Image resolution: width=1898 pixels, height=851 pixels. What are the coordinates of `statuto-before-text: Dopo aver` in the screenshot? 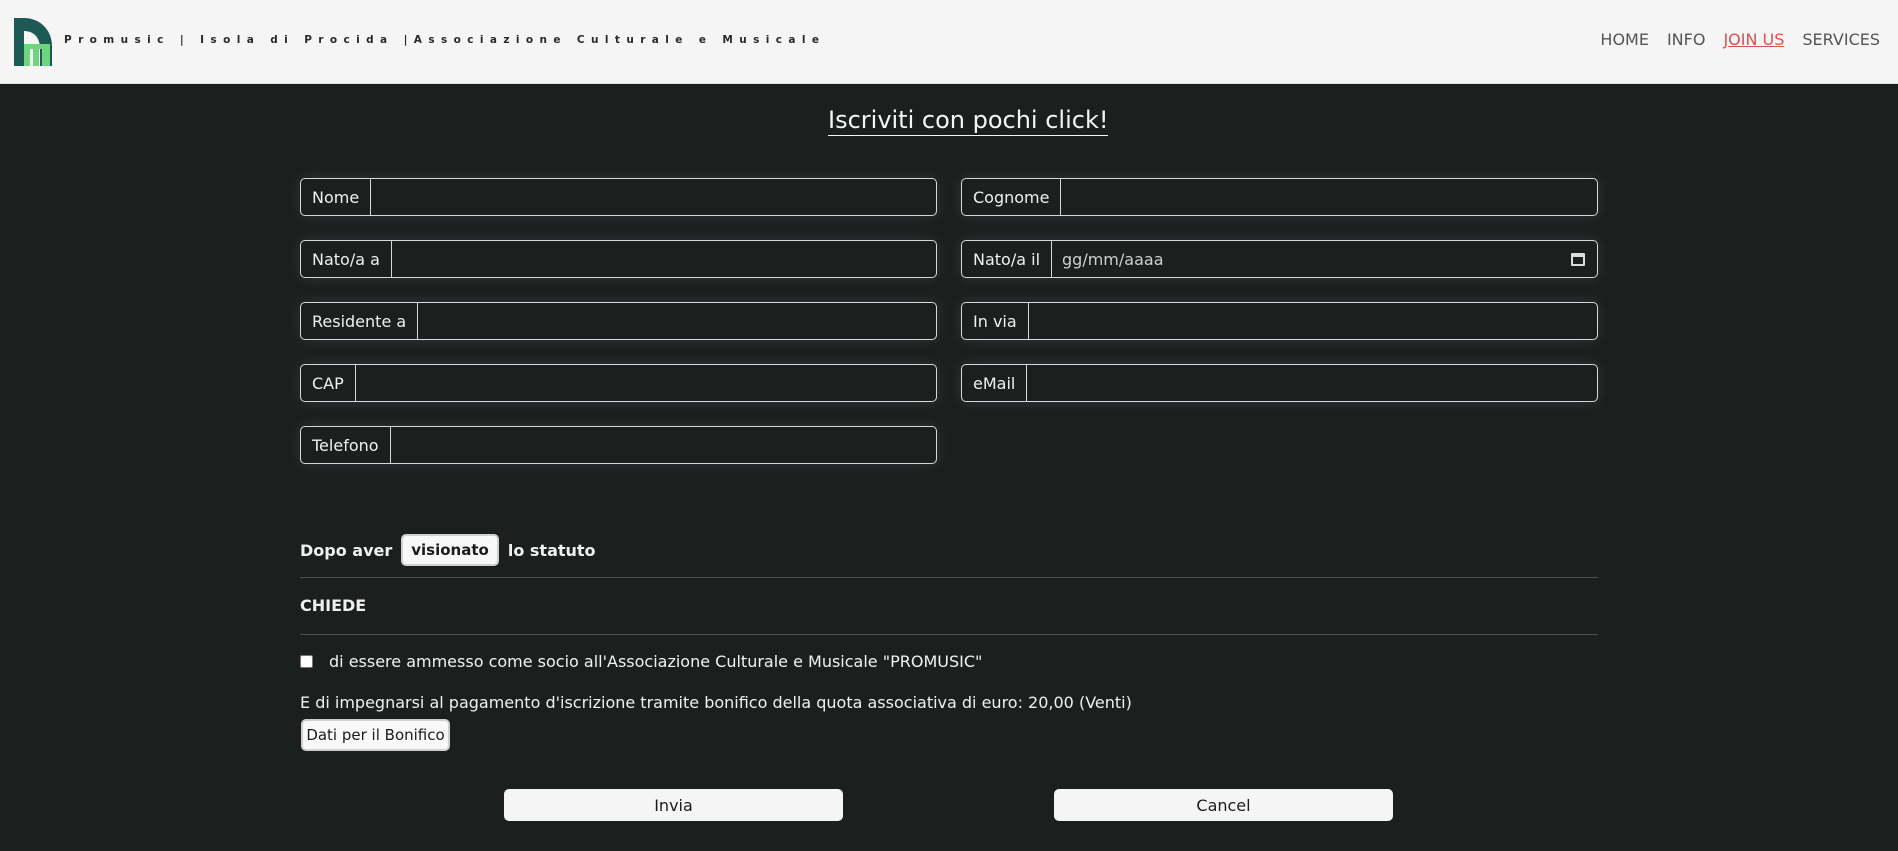 It's located at (346, 550).